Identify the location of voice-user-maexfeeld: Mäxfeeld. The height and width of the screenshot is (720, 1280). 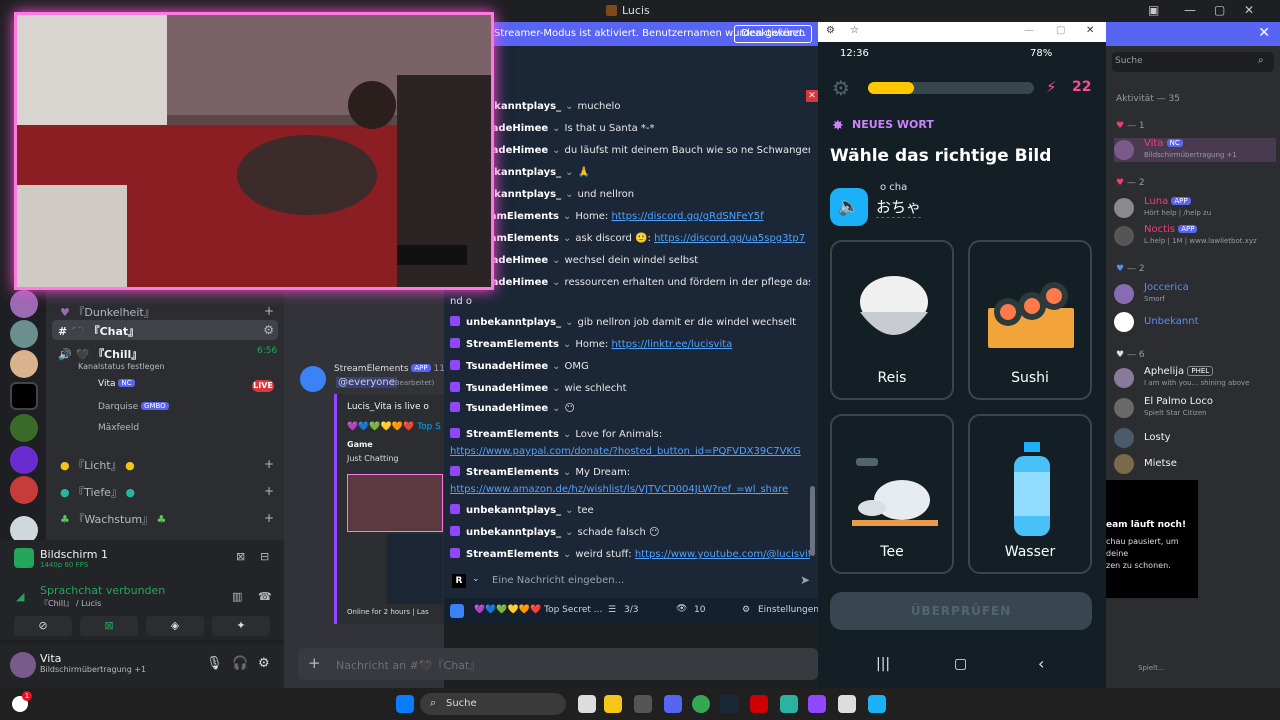
(118, 428).